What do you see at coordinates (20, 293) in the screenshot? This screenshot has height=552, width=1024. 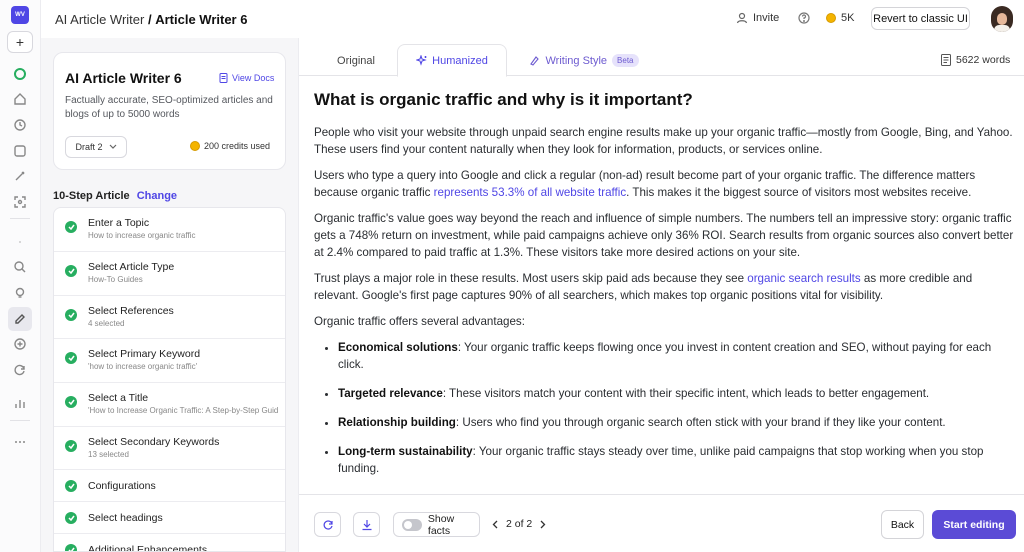 I see `lightbulb-icon` at bounding box center [20, 293].